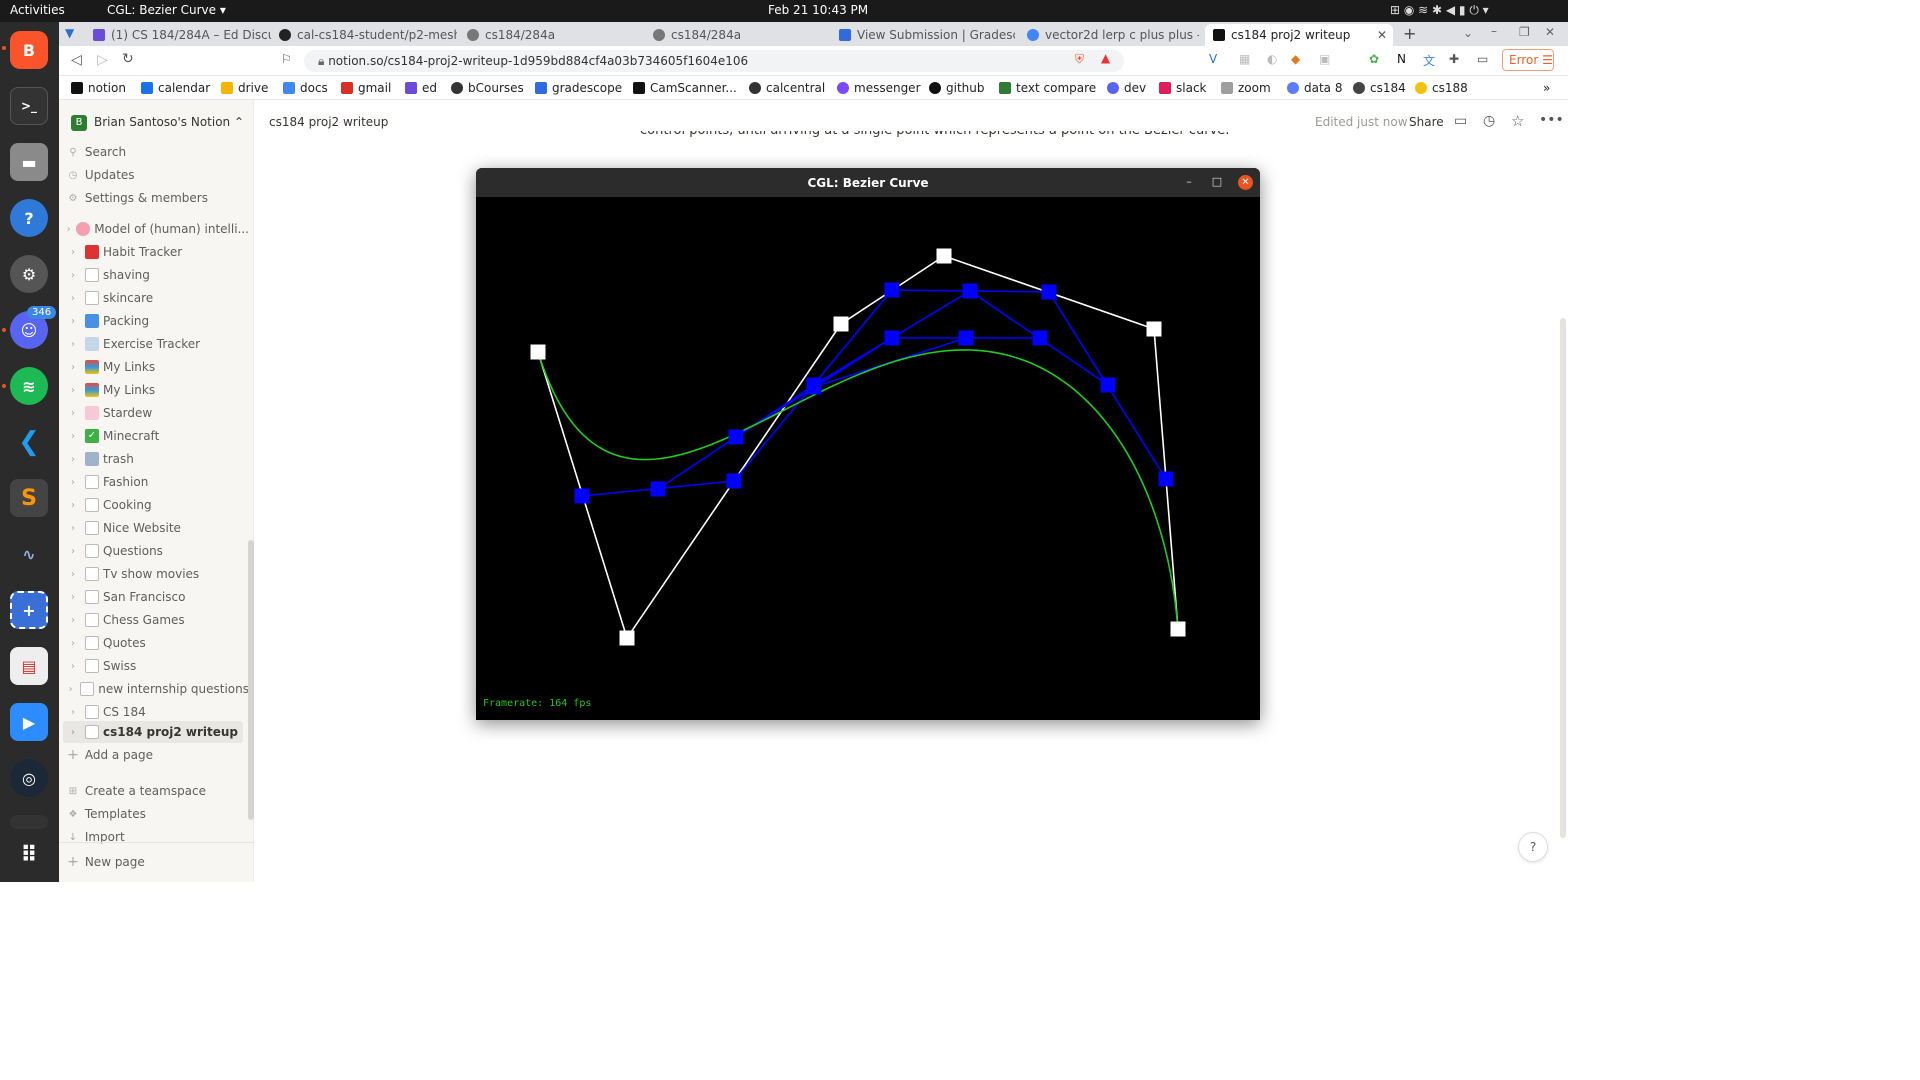 The width and height of the screenshot is (1920, 1080). I want to click on sidebar-page: › skincare, so click(154, 298).